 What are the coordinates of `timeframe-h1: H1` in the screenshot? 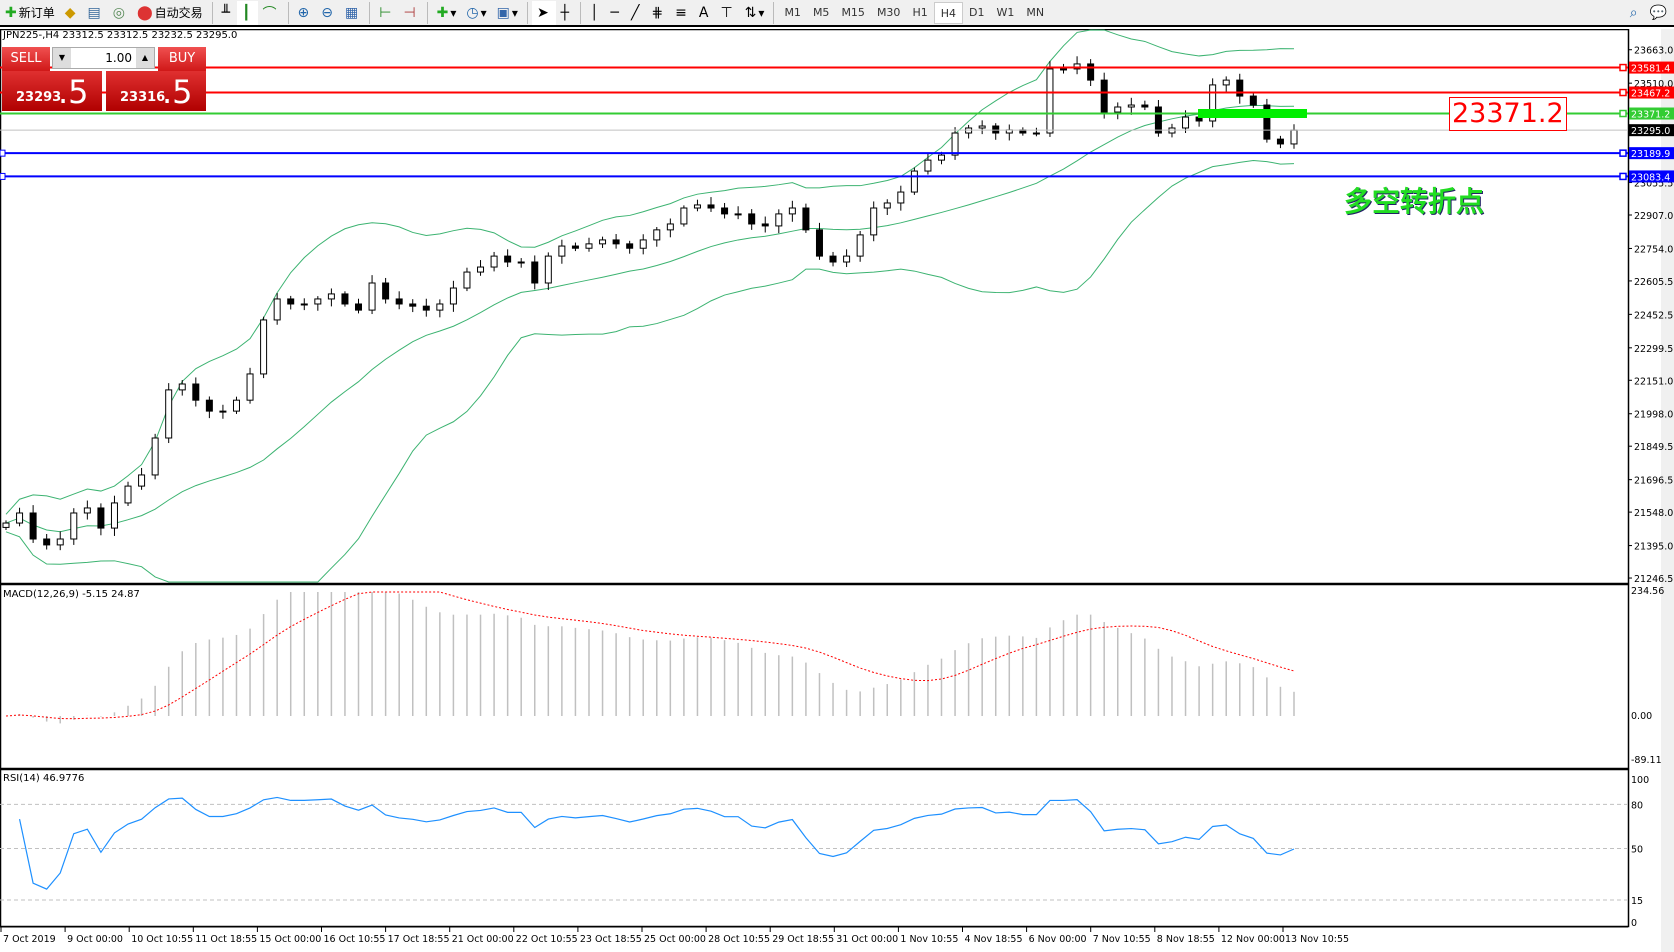 It's located at (919, 13).